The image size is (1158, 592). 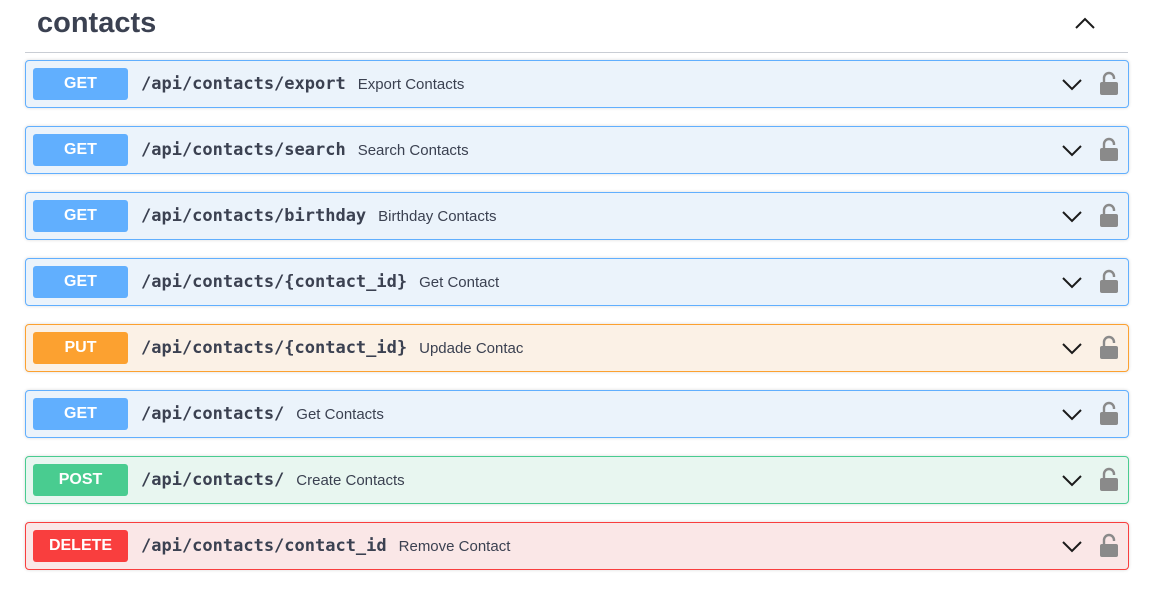 I want to click on operation-path: /api/contacts/contact_id Remove Contact, so click(x=325, y=546).